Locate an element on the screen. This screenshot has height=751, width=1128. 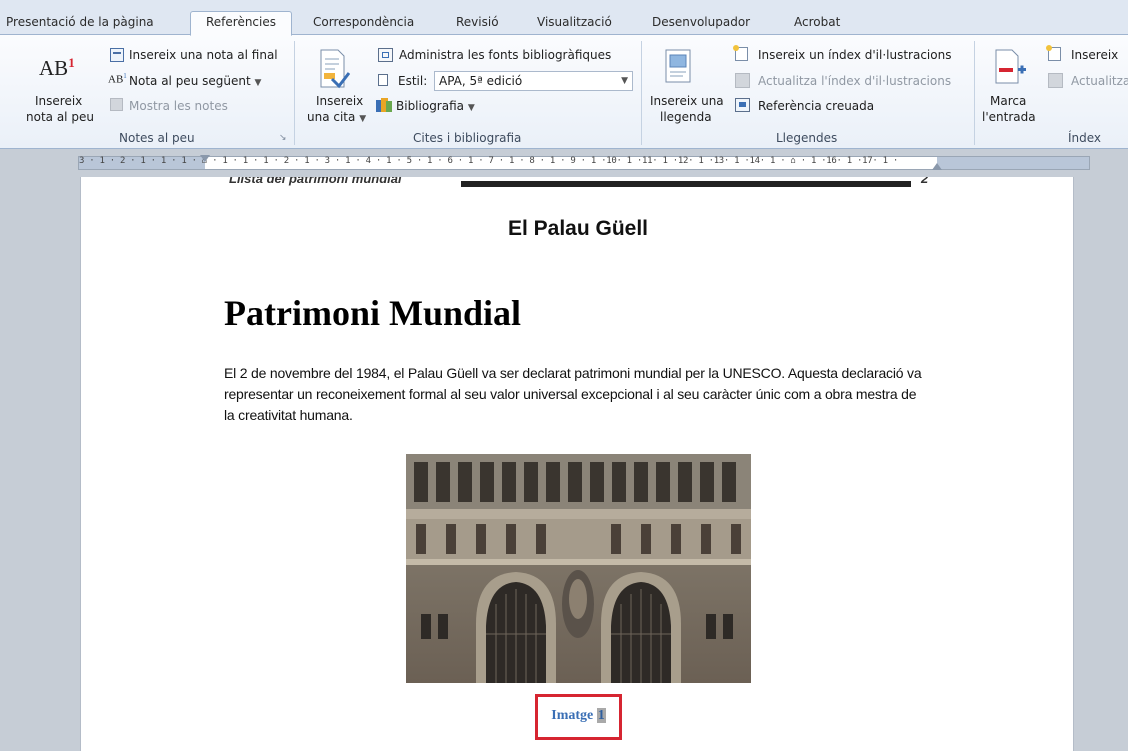
tab-page-layout: Presentació de la pàgina is located at coordinates (80, 24).